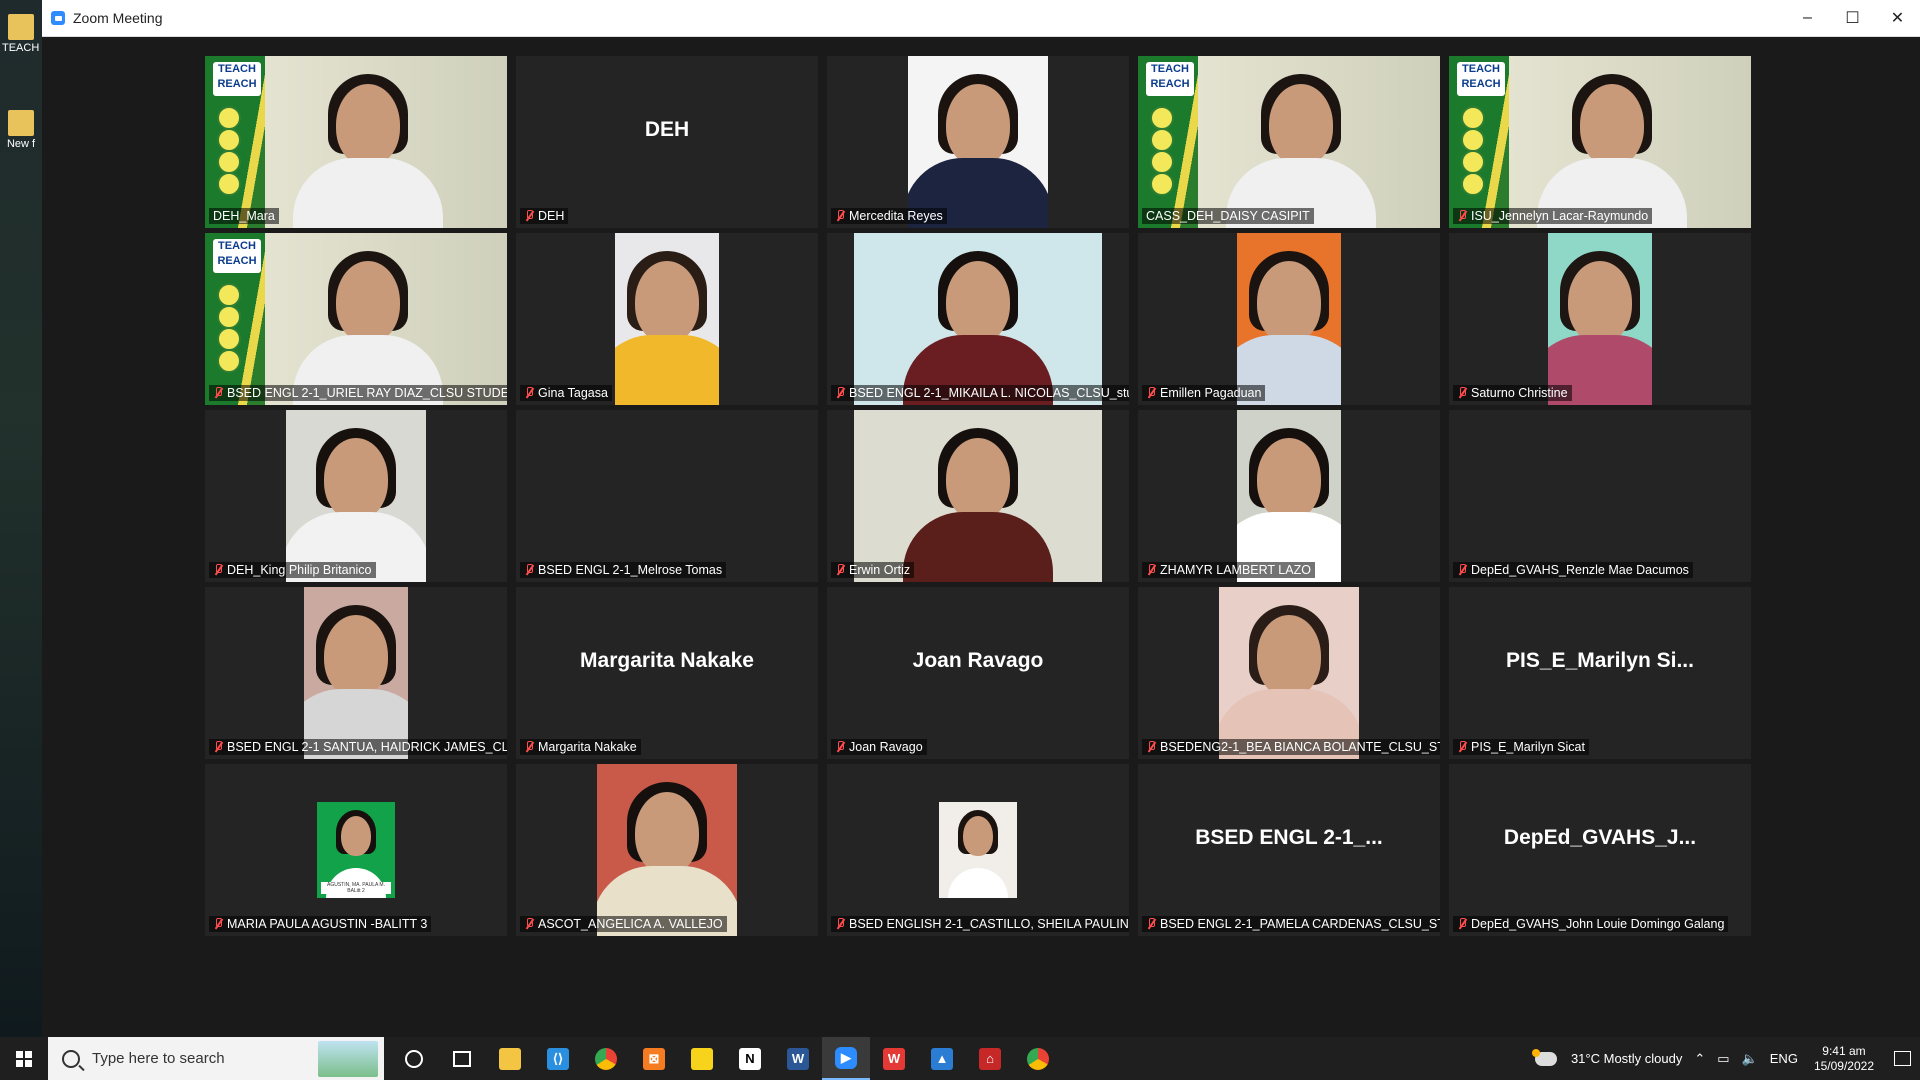  What do you see at coordinates (1784, 1058) in the screenshot?
I see `language-indicator: ENG` at bounding box center [1784, 1058].